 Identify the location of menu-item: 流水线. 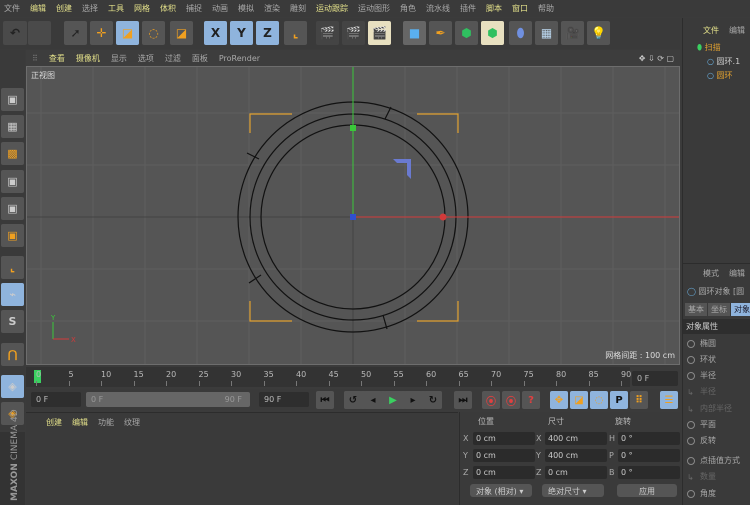
(438, 8).